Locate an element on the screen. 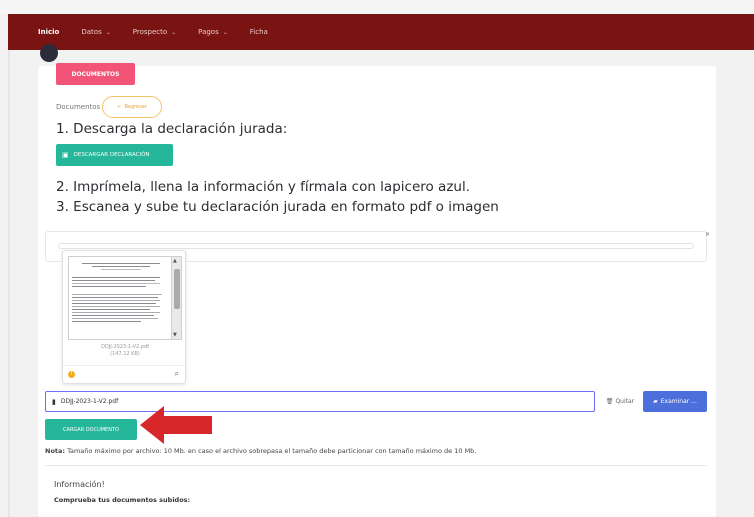 Image resolution: width=754 pixels, height=517 pixels. back-button-label: Regresar is located at coordinates (135, 107).